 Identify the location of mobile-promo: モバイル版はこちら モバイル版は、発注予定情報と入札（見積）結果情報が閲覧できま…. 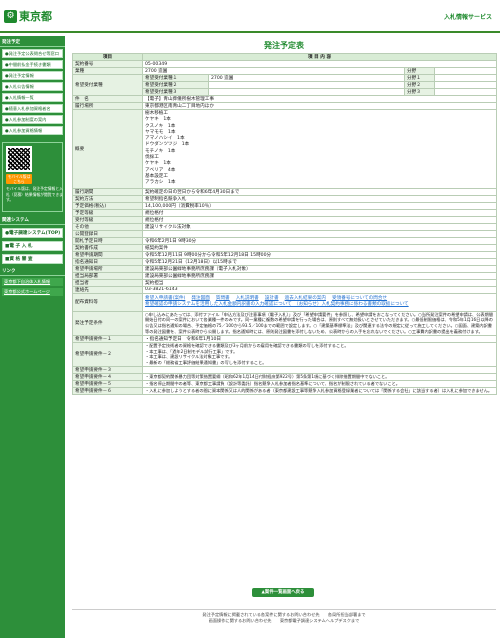
(32, 177).